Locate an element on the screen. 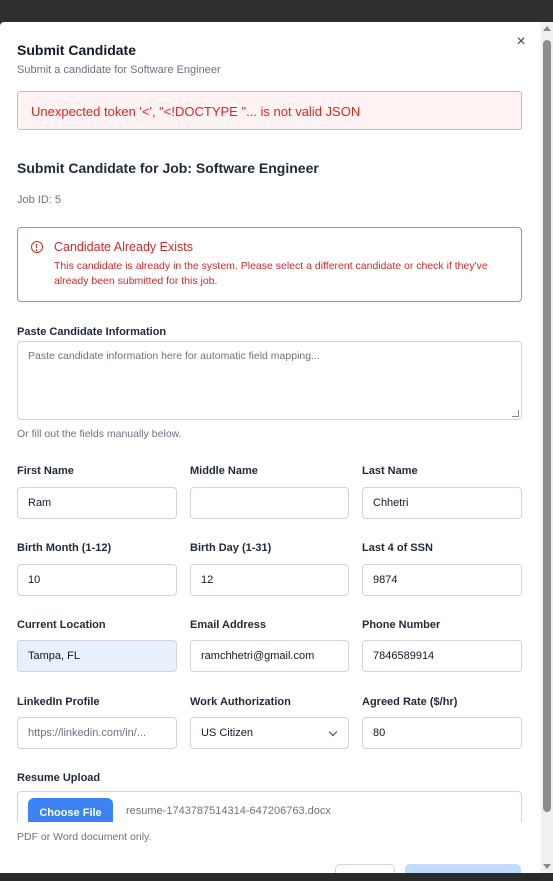 This screenshot has height=881, width=553. resume-label: Resume Upload is located at coordinates (59, 778).